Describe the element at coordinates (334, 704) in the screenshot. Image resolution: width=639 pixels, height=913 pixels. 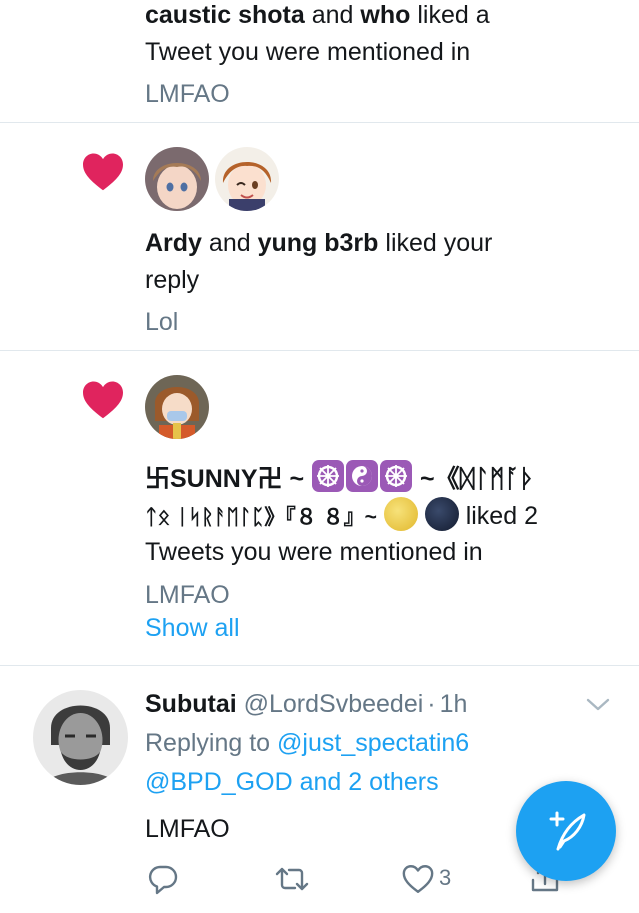
I see `tweet-author-handle: @LordSvbeedei` at that location.